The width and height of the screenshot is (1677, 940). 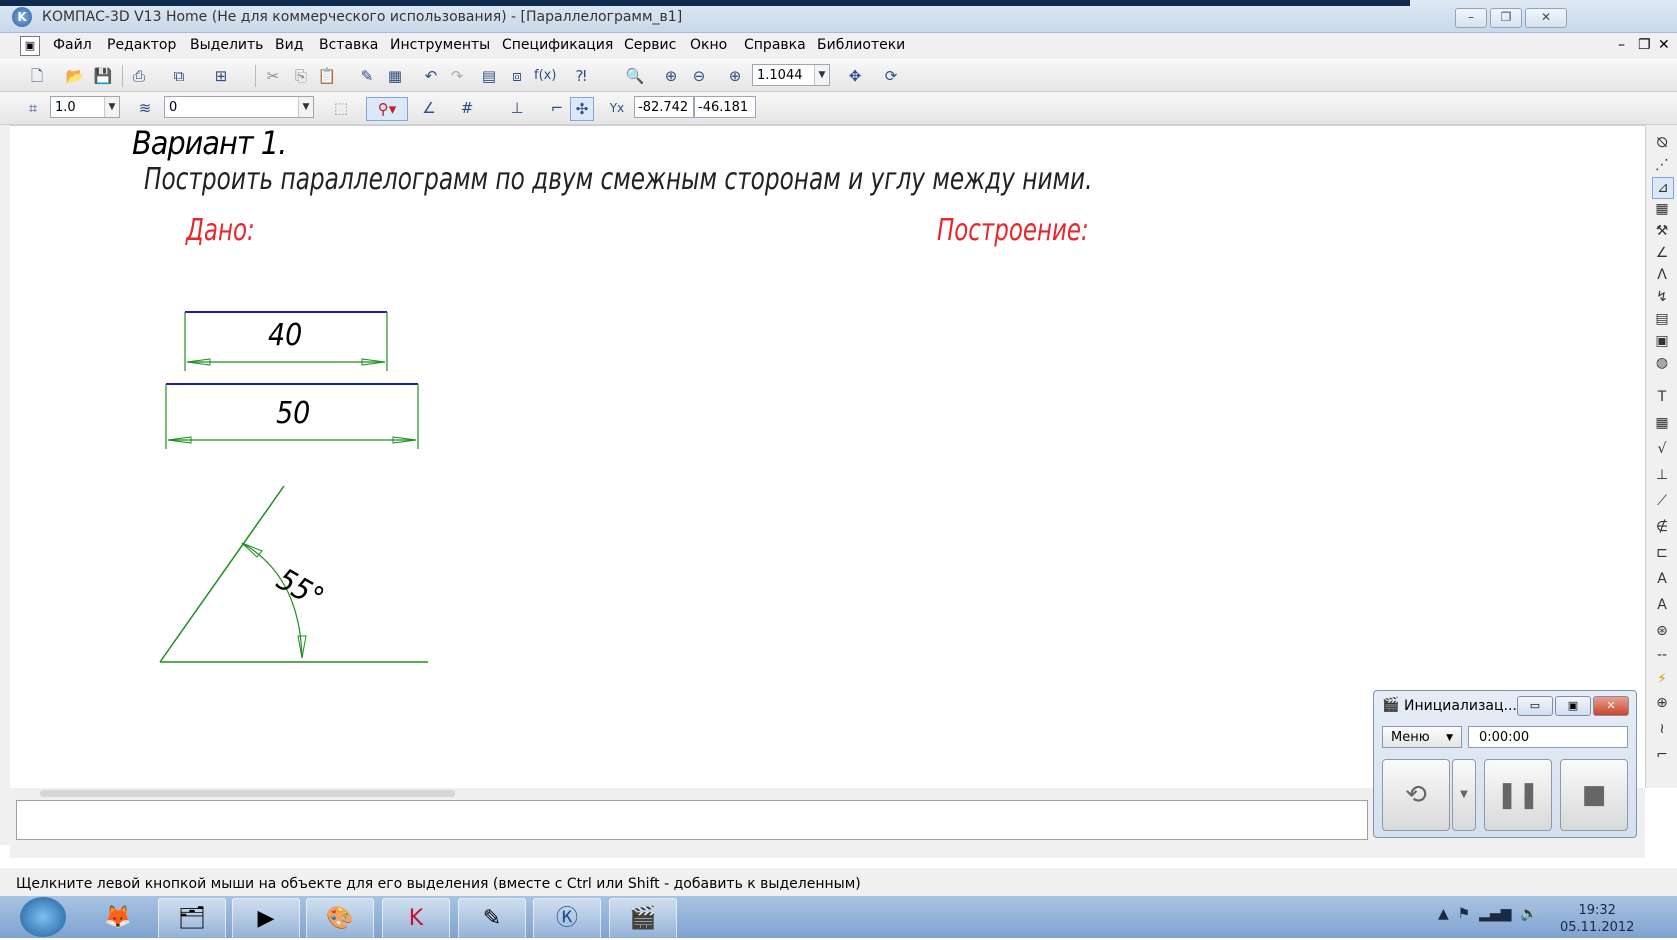 What do you see at coordinates (545, 76) in the screenshot?
I see `fx-icon: f(x)` at bounding box center [545, 76].